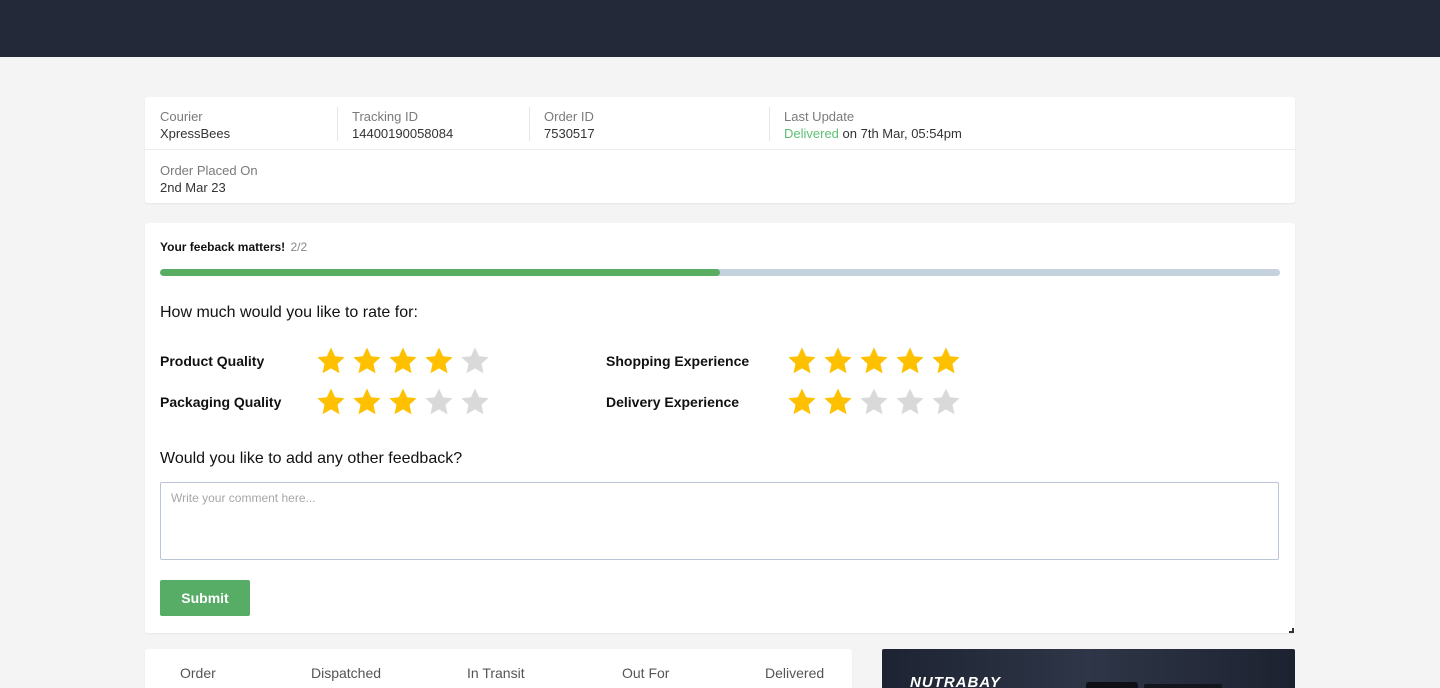 The width and height of the screenshot is (1440, 688). What do you see at coordinates (720, 28) in the screenshot?
I see `top-navbar` at bounding box center [720, 28].